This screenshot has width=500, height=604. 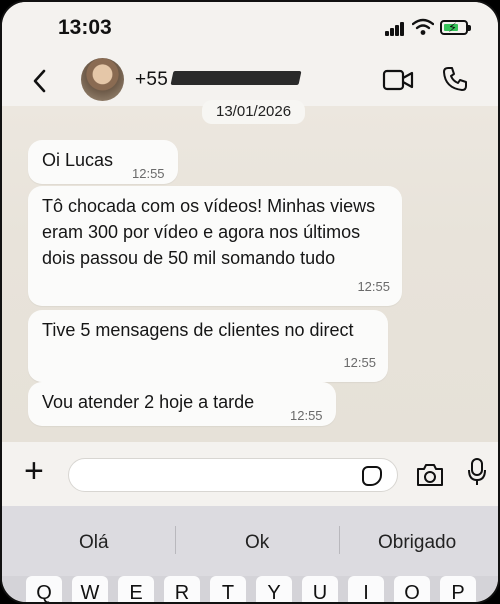 I want to click on message-bubble: Vou atender 2 hoje a tarde 12:55, so click(x=182, y=404).